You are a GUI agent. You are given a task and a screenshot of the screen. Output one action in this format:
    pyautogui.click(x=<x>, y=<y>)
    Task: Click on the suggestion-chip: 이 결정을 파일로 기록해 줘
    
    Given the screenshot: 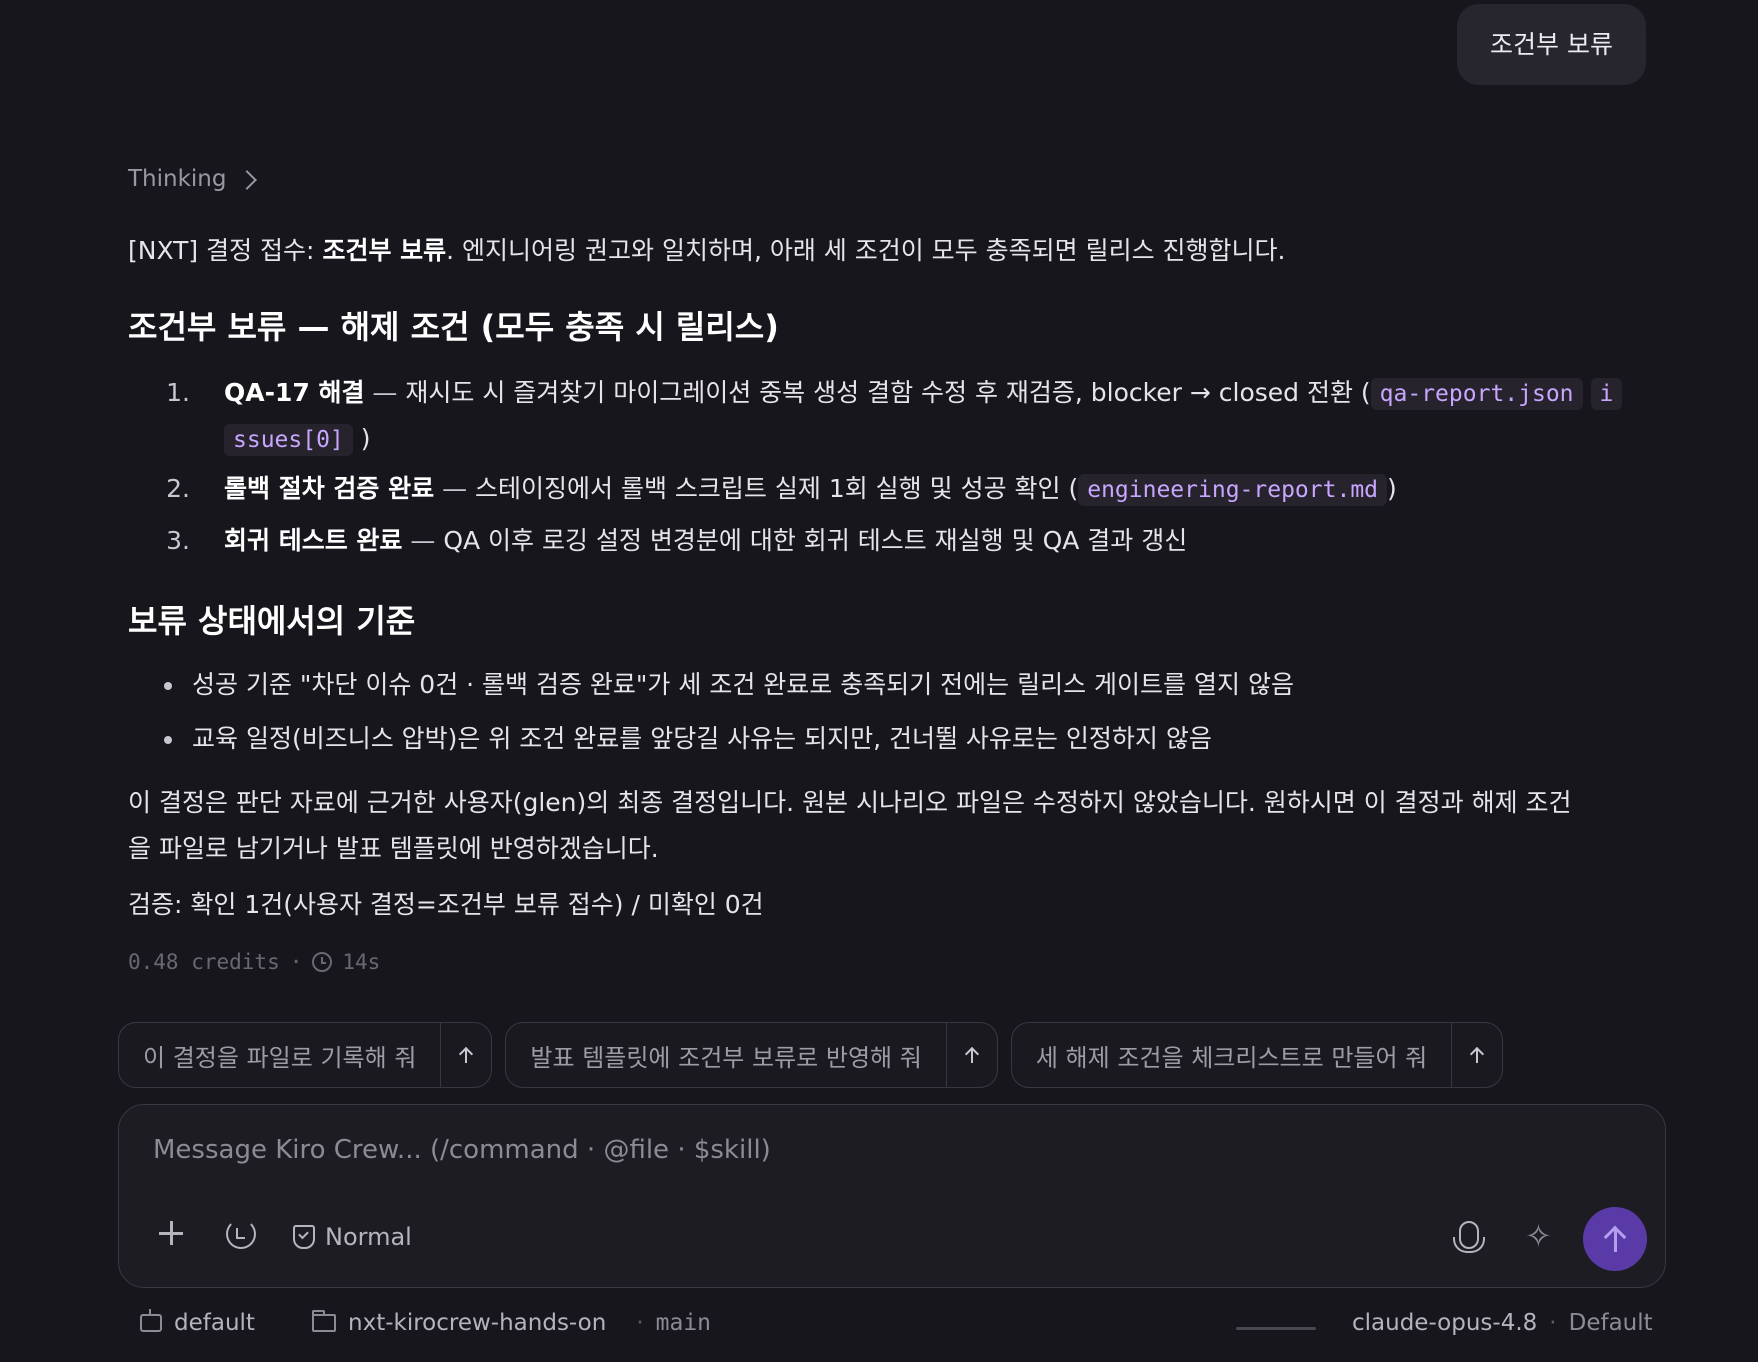 What is the action you would take?
    pyautogui.click(x=305, y=1055)
    